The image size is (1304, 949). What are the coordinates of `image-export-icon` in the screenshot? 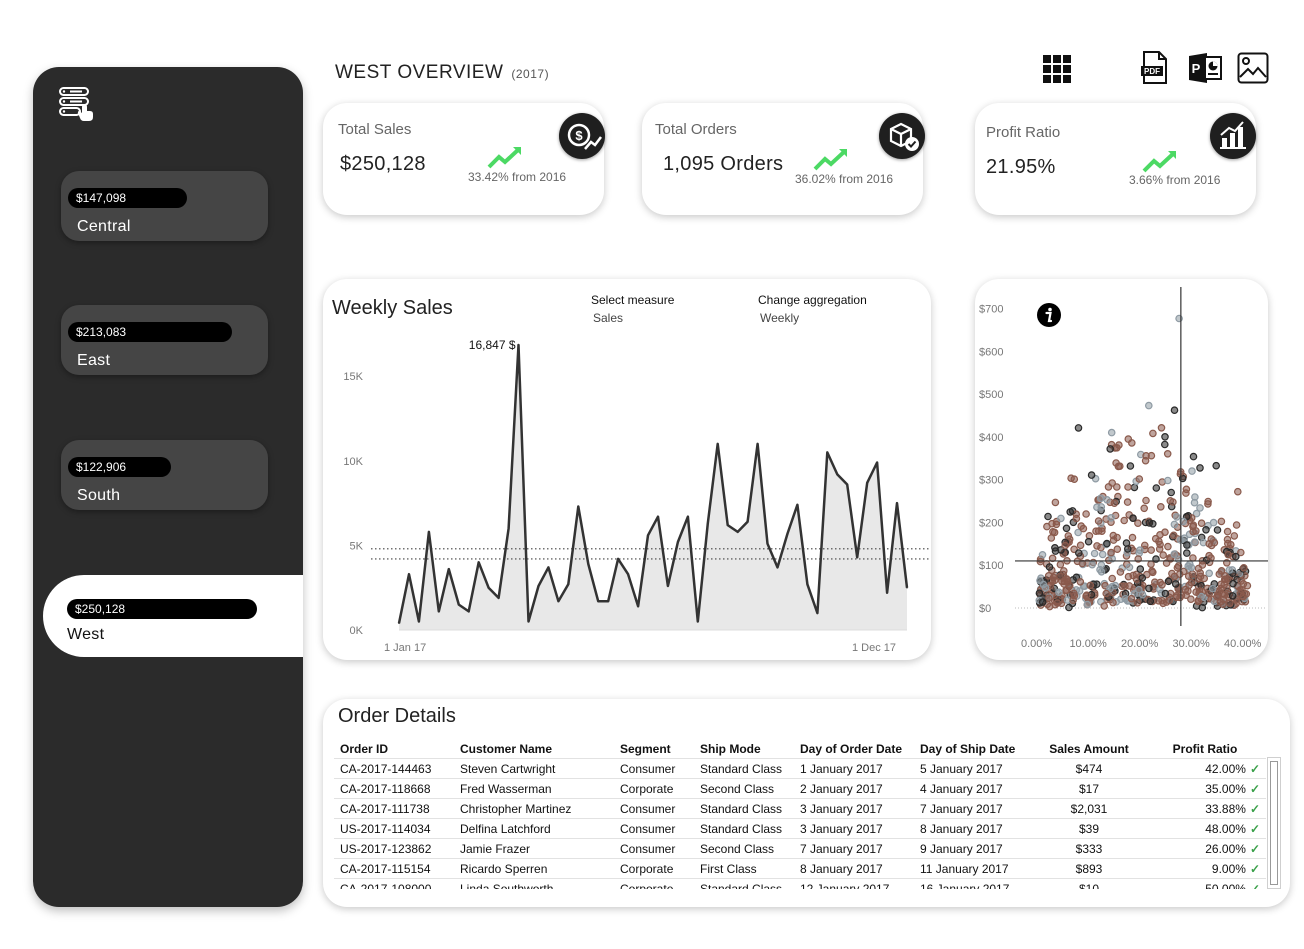 It's located at (1253, 70).